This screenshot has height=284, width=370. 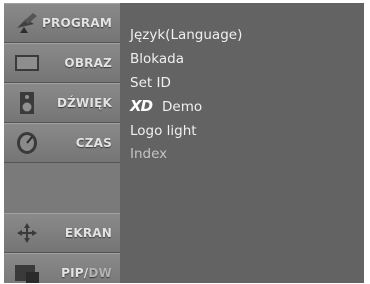 What do you see at coordinates (27, 23) in the screenshot?
I see `satellite-dish-icon` at bounding box center [27, 23].